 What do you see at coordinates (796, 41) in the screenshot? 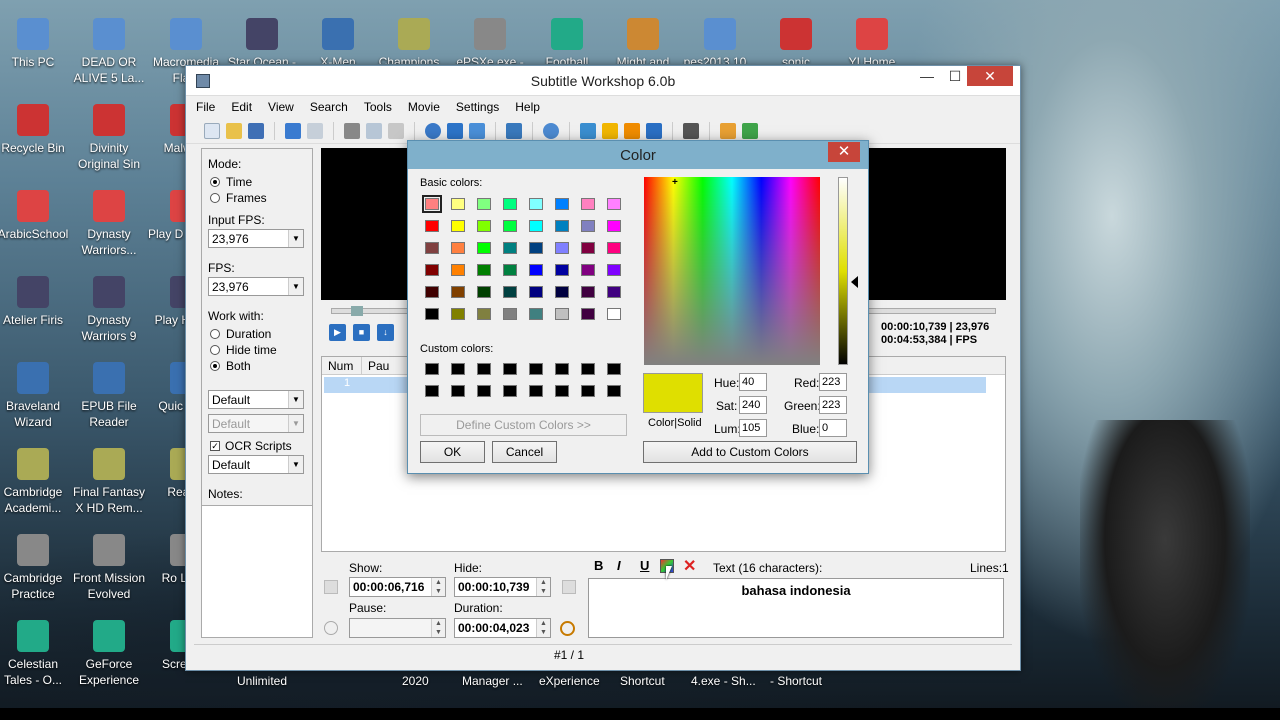
I see `desktop-icon-top-7: sonic` at bounding box center [796, 41].